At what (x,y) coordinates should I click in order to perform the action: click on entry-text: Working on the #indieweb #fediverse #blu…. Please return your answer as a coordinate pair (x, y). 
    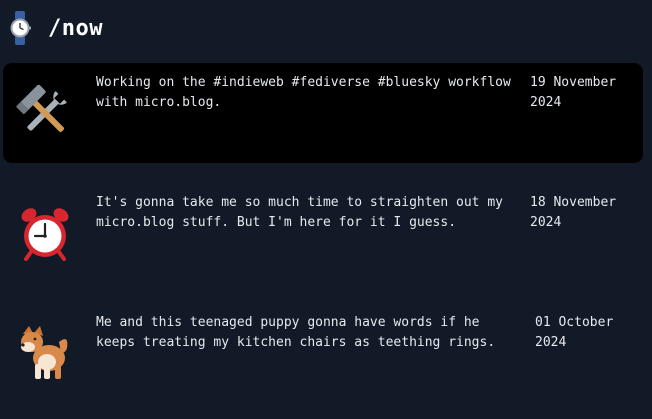
    Looking at the image, I should click on (303, 92).